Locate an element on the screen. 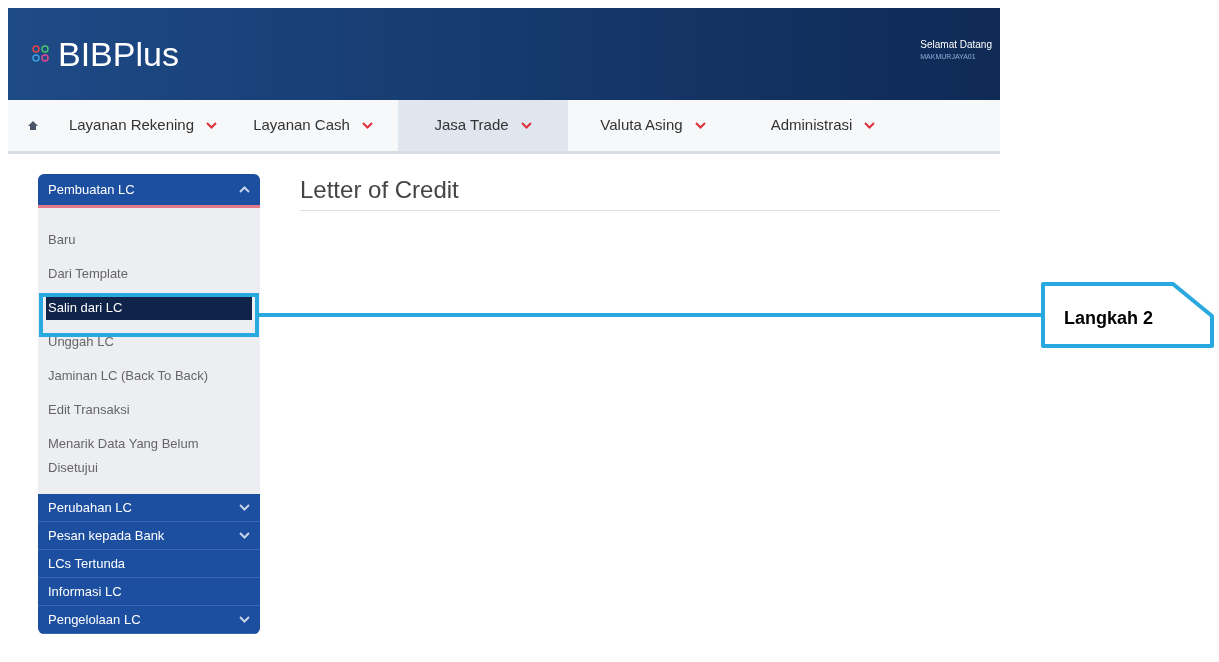 The height and width of the screenshot is (662, 1219). sidebar-section: LCs Tertunda is located at coordinates (149, 564).